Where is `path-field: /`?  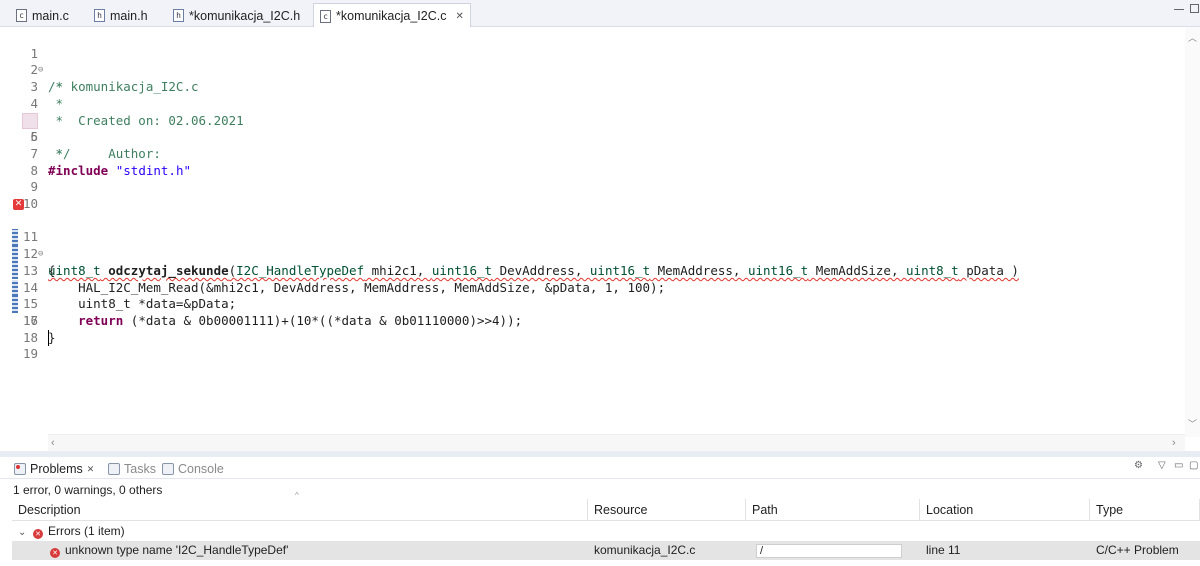 path-field: / is located at coordinates (829, 551).